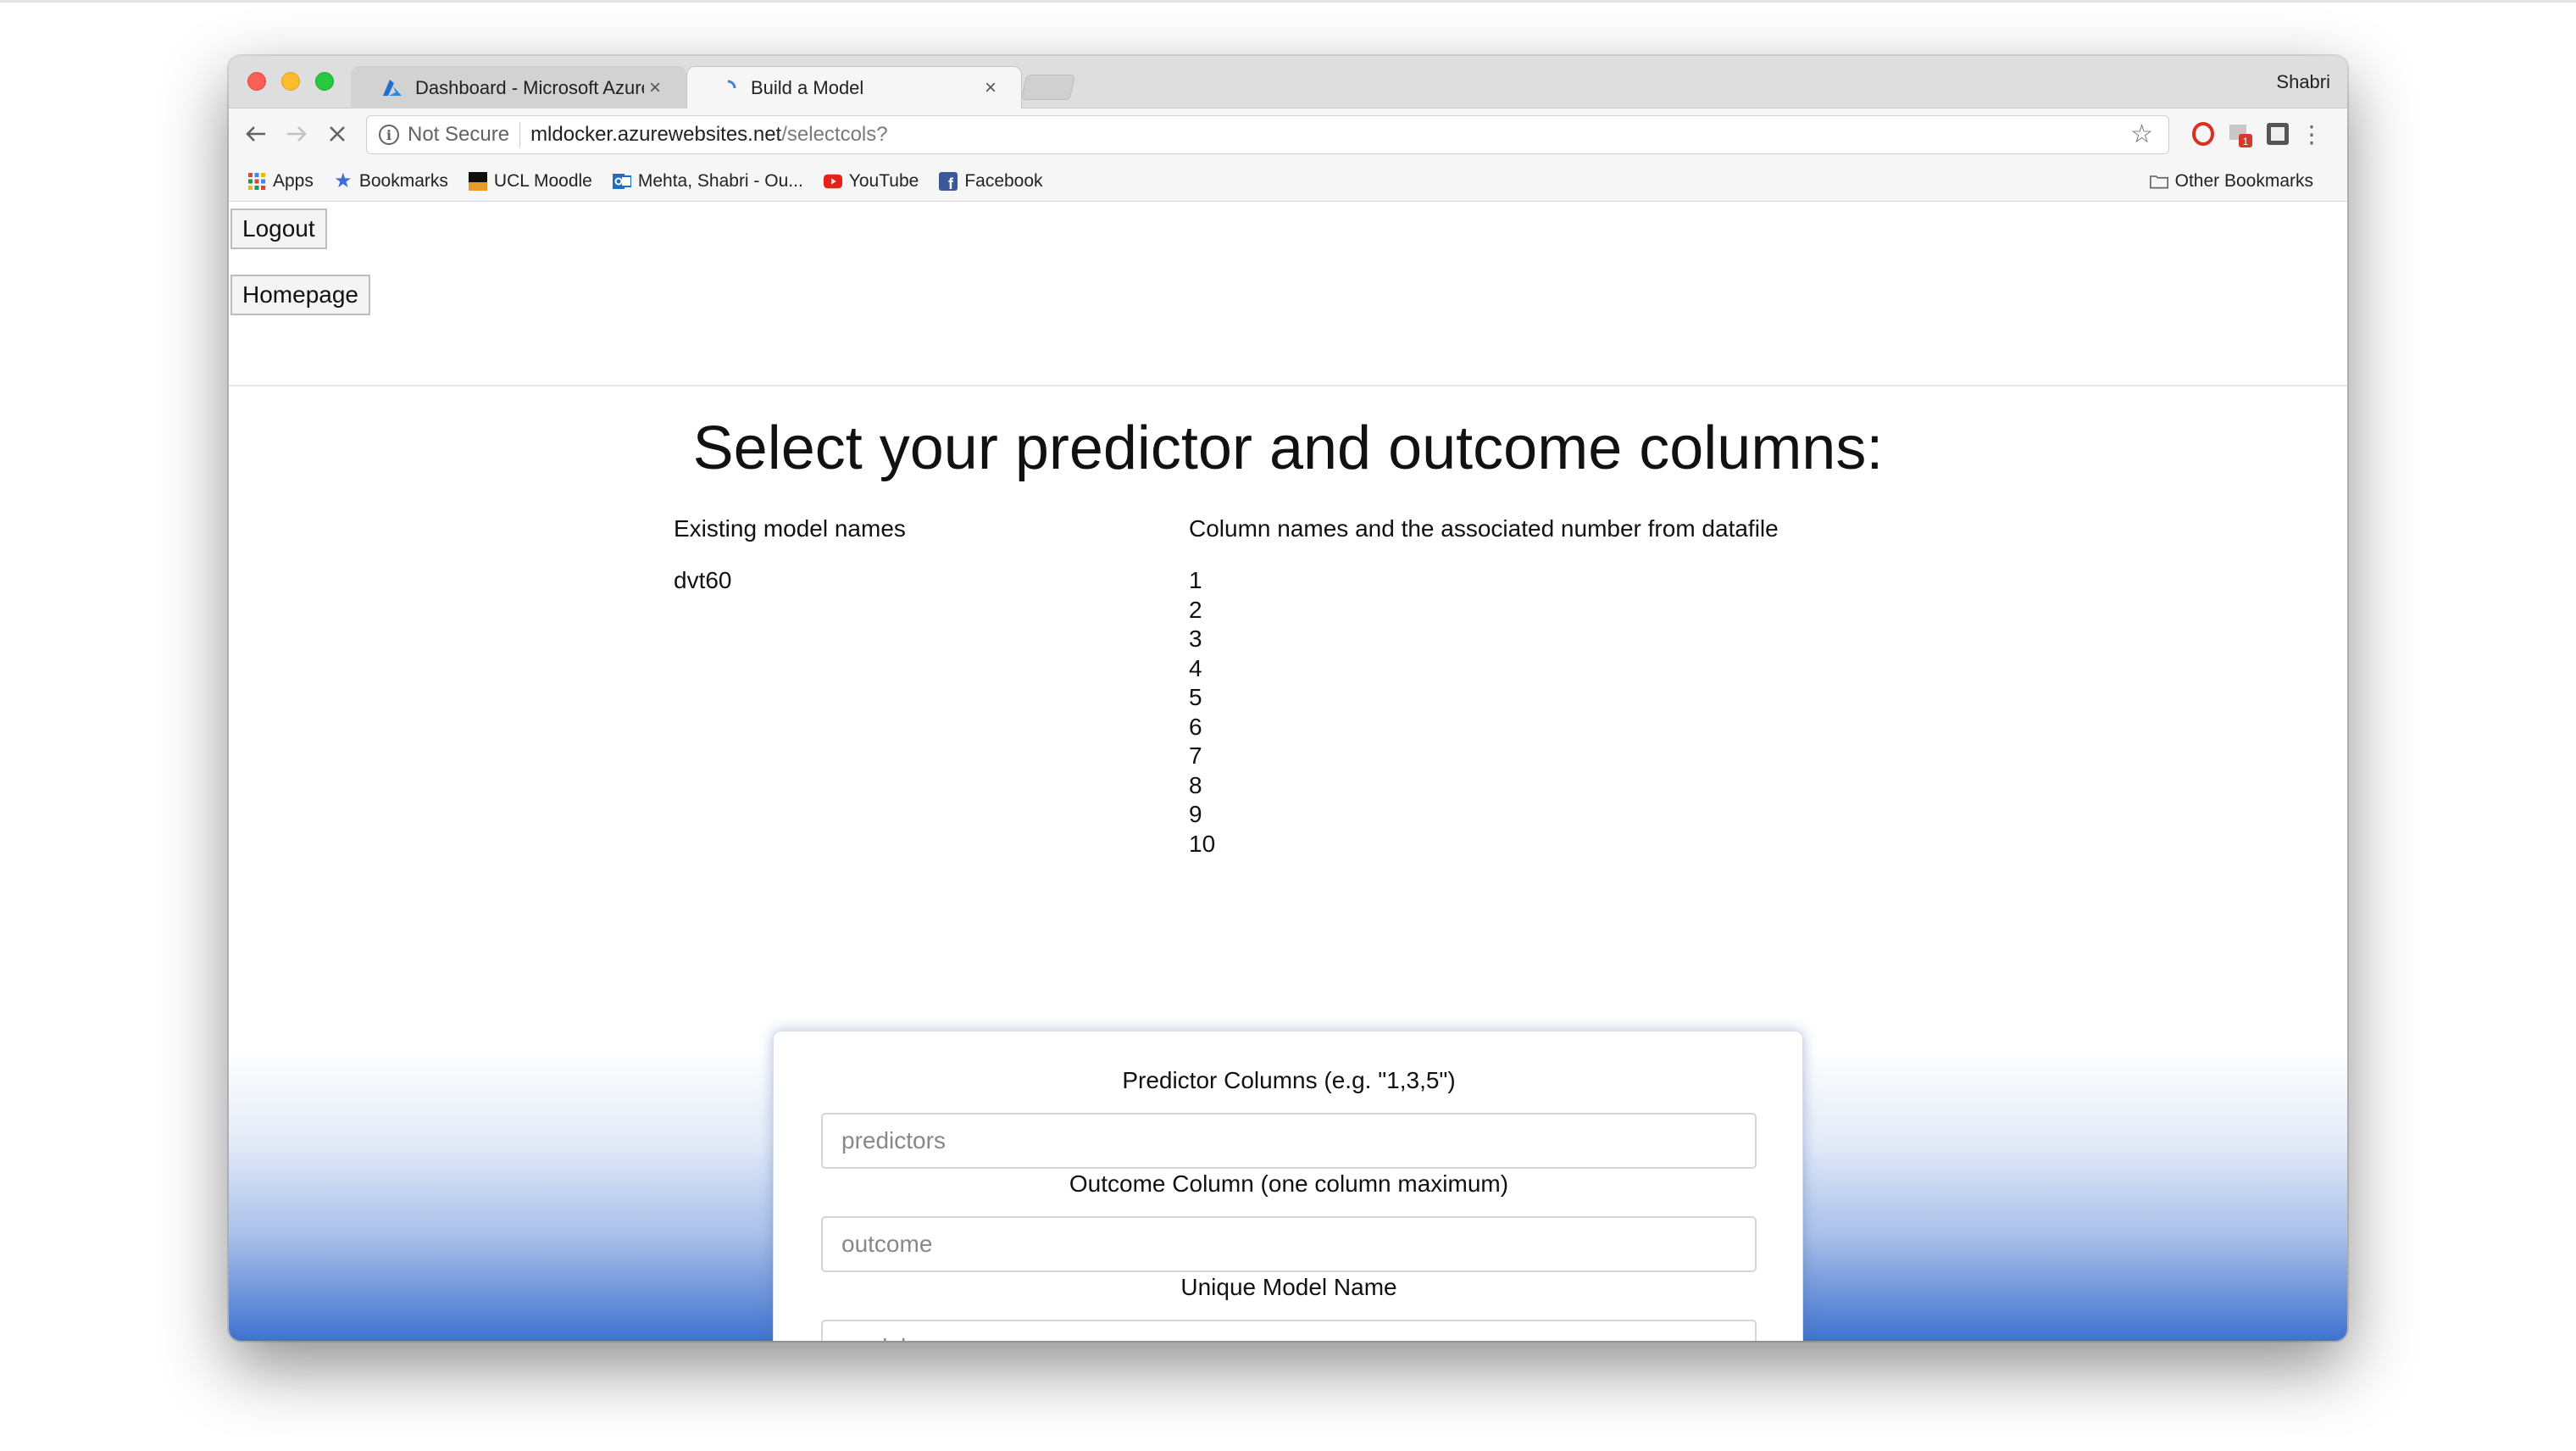 This screenshot has width=2576, height=1451. Describe the element at coordinates (1195, 609) in the screenshot. I see `column-number-item: 2` at that location.